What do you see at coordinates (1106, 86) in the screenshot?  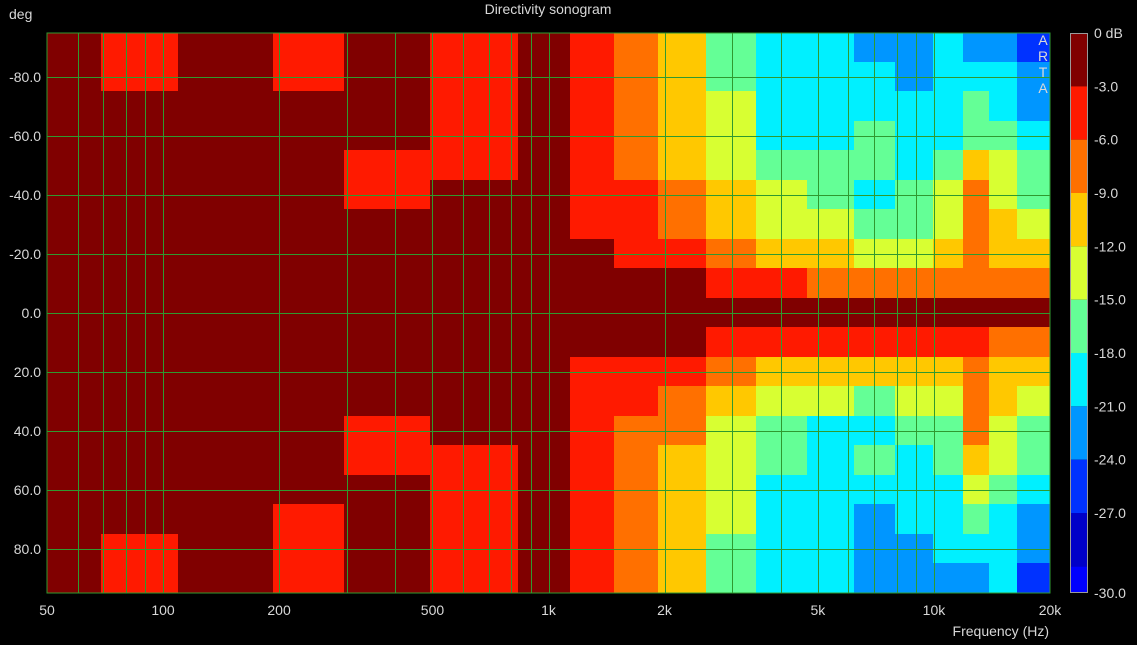 I see `colorbar-label: -3.0` at bounding box center [1106, 86].